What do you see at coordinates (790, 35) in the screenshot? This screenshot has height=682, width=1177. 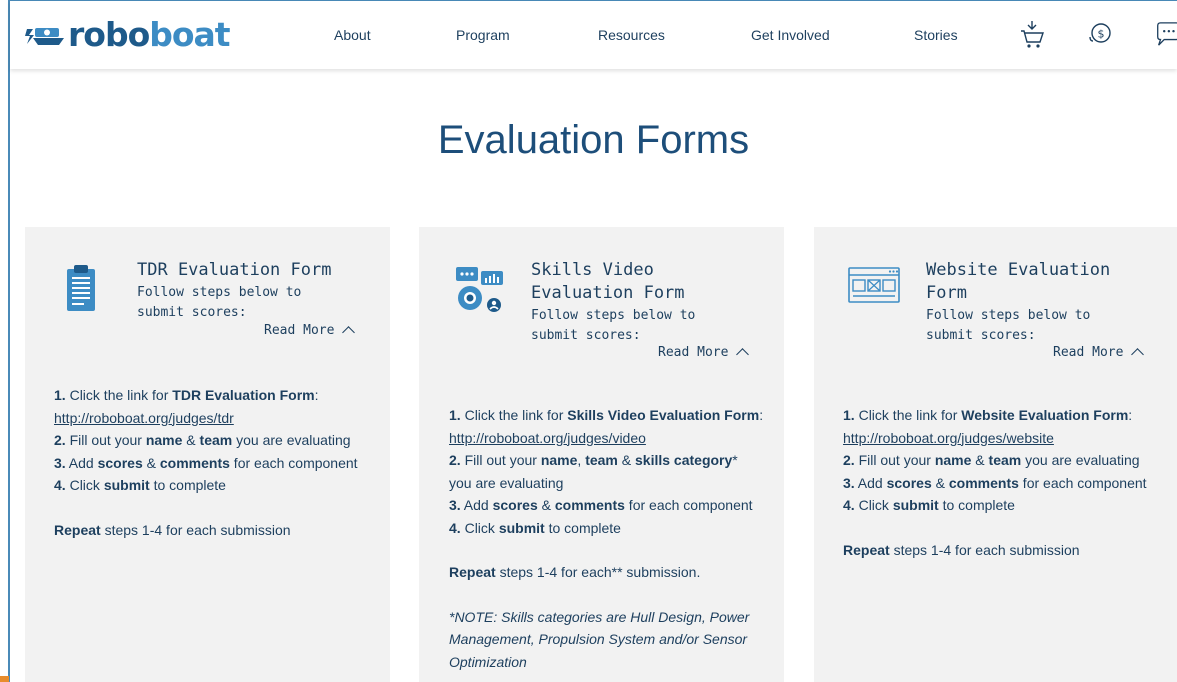 I see `nav-get-involved: Get Involved` at bounding box center [790, 35].